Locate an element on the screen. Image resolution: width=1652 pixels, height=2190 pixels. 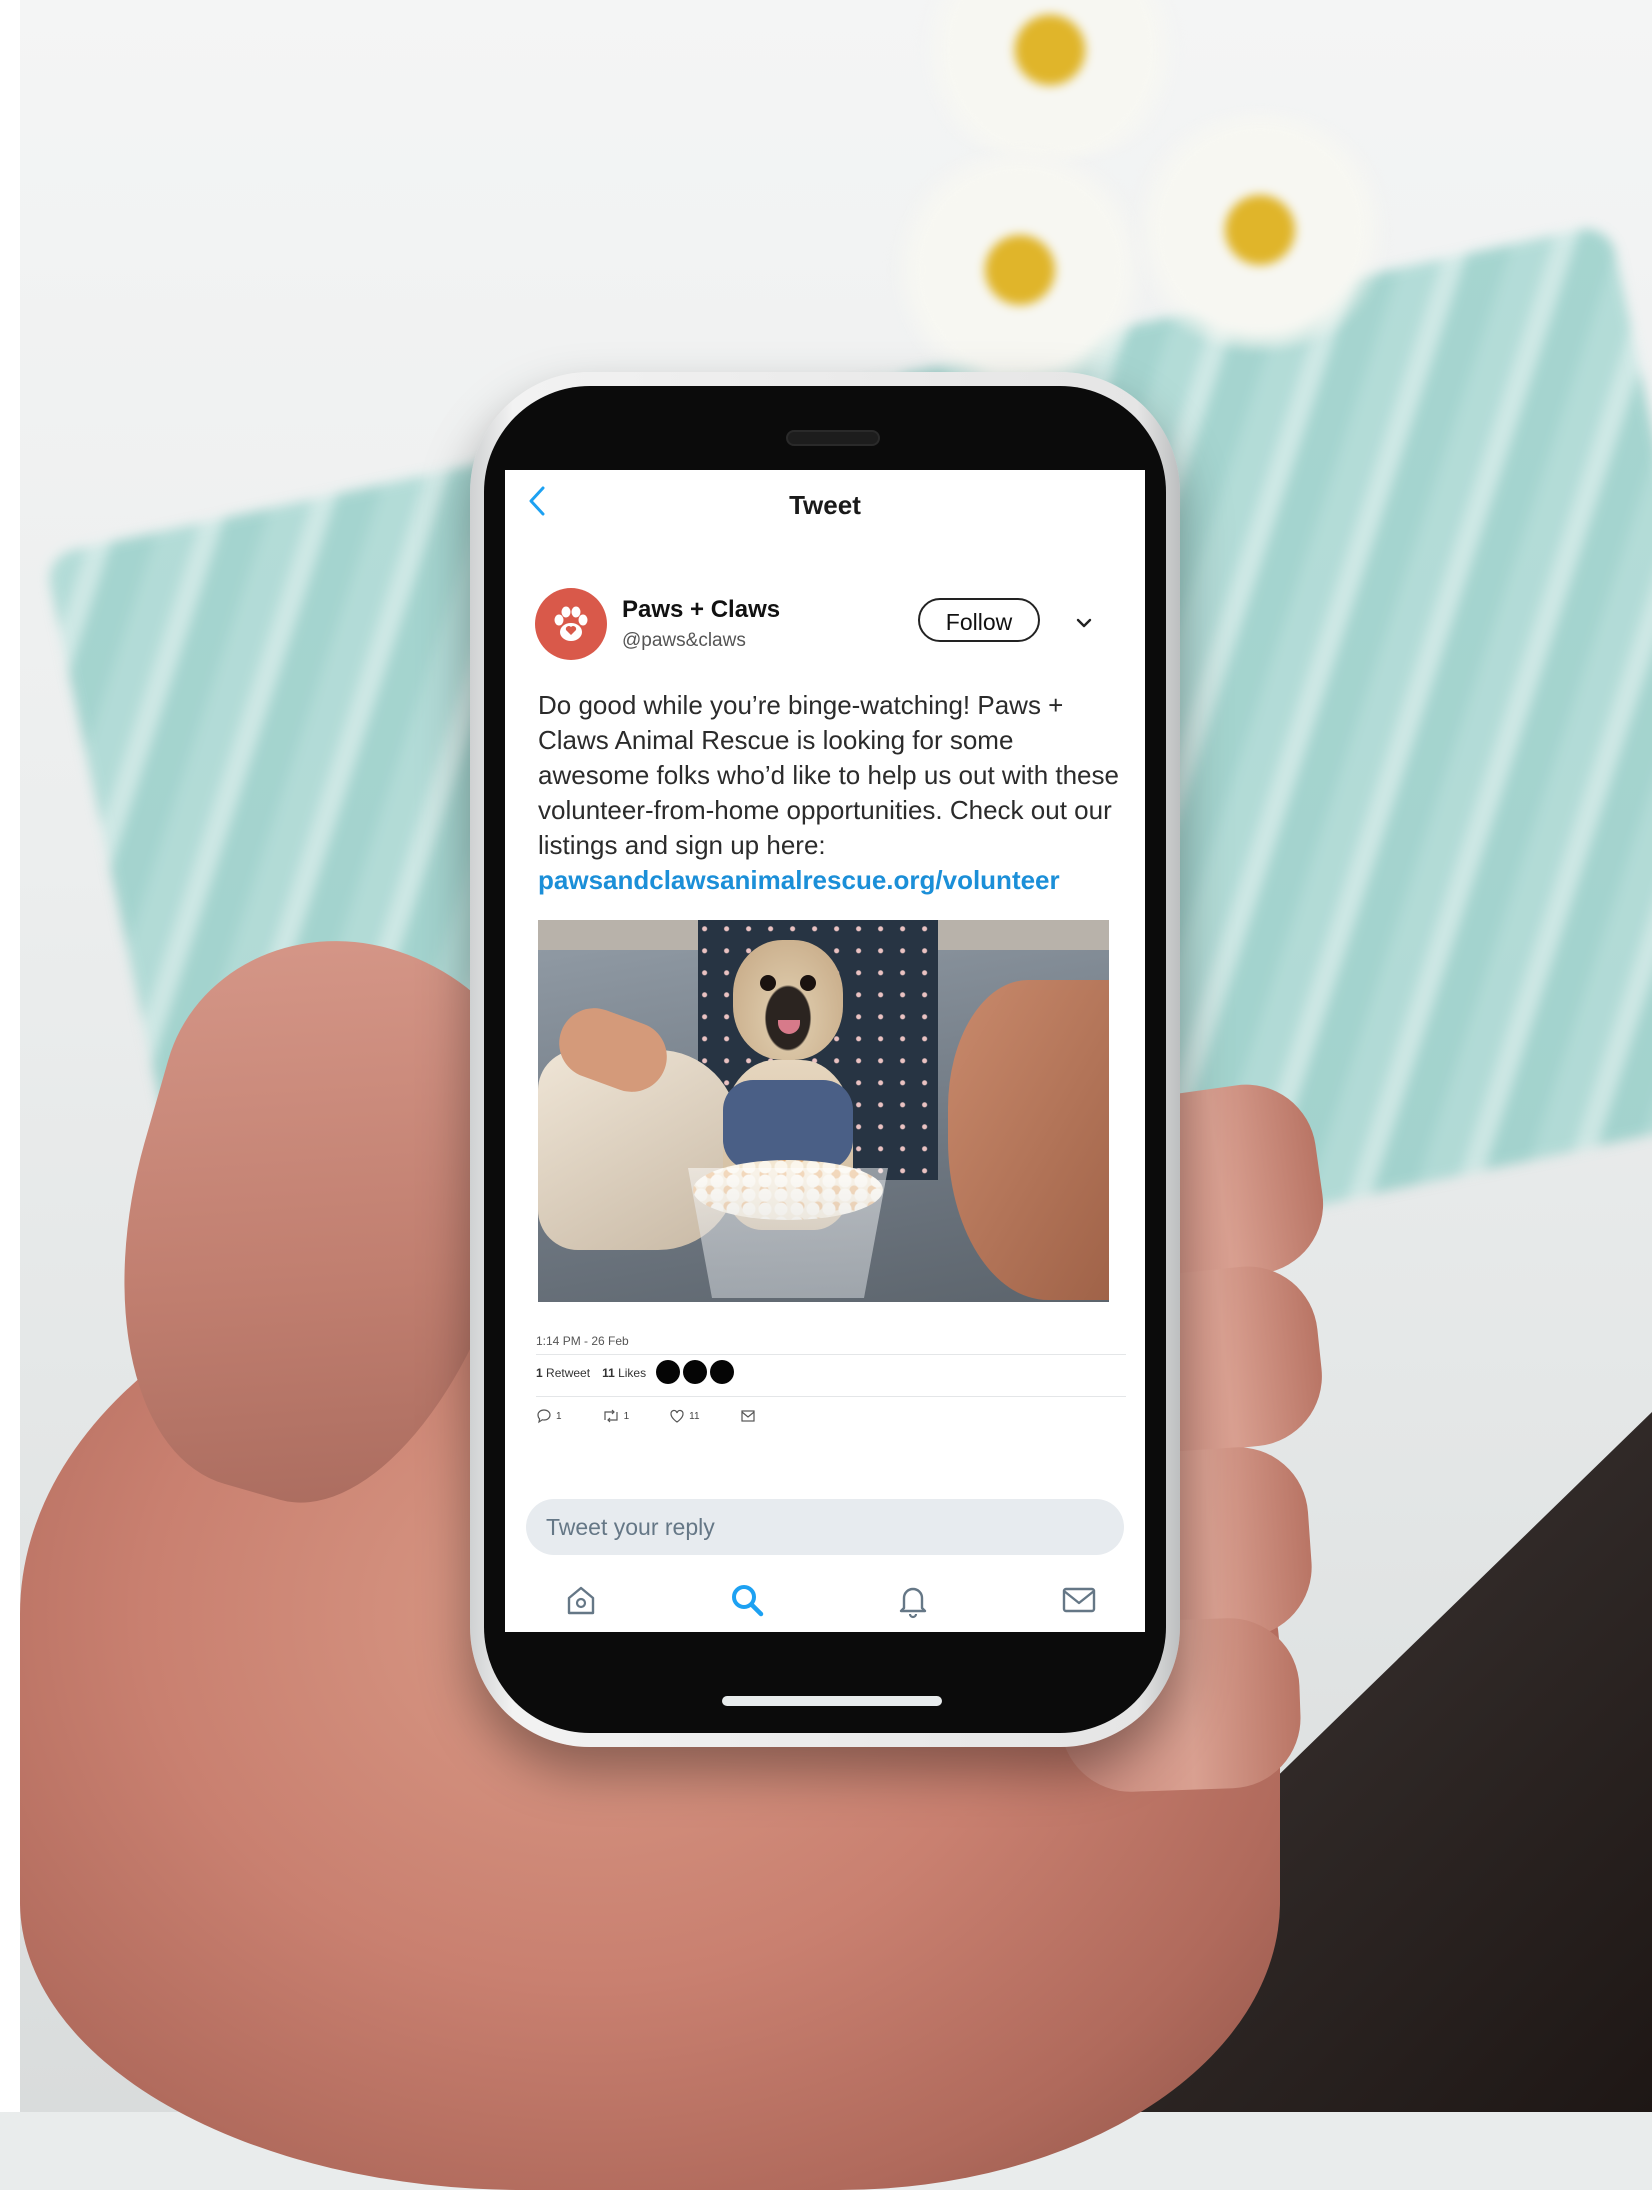
tweet-timestamp: 1:14 PM - 26 Feb is located at coordinates (582, 1341).